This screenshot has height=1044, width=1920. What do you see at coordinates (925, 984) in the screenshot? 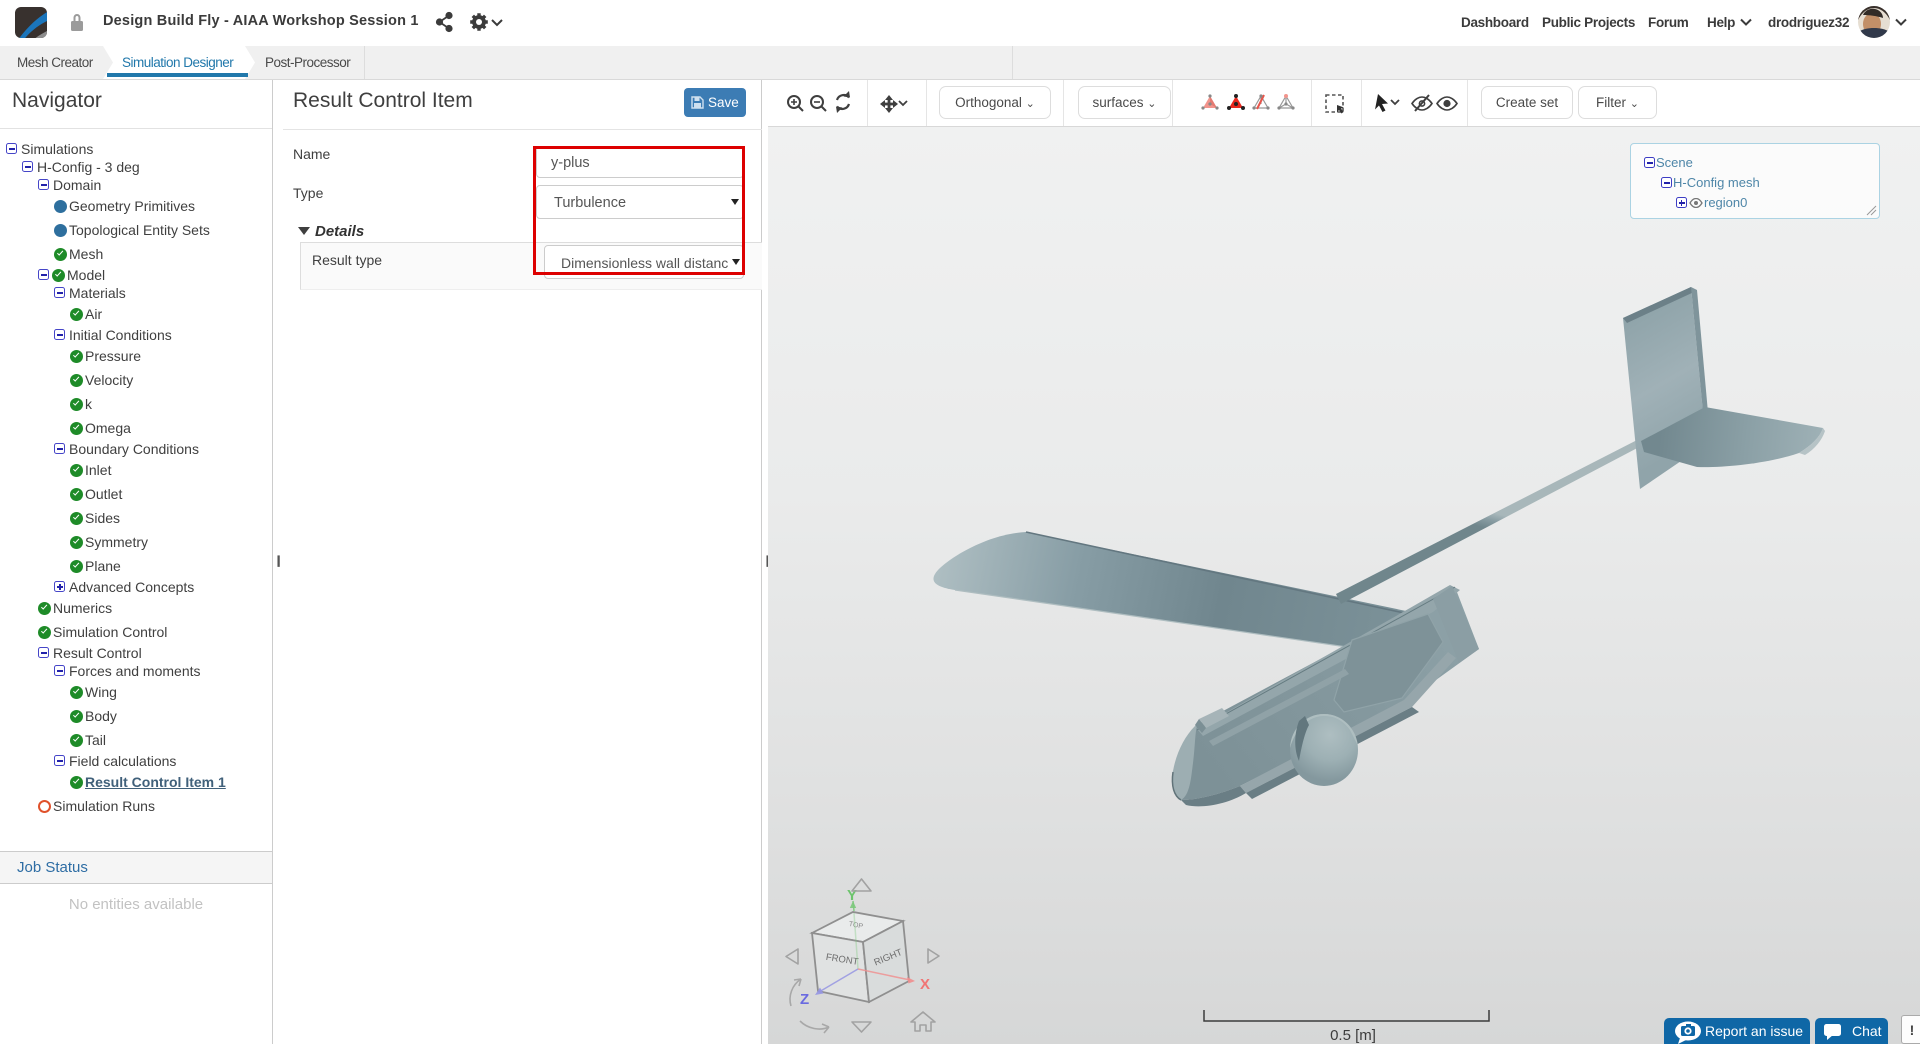
I see `svg-text: X` at bounding box center [925, 984].